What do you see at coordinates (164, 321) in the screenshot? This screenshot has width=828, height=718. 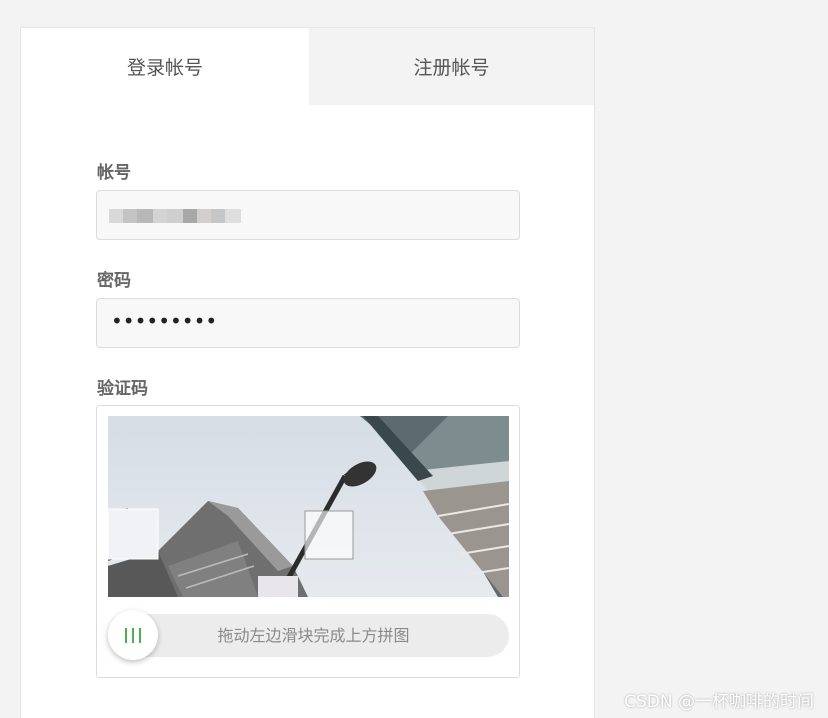 I see `password-value: •••••••••` at bounding box center [164, 321].